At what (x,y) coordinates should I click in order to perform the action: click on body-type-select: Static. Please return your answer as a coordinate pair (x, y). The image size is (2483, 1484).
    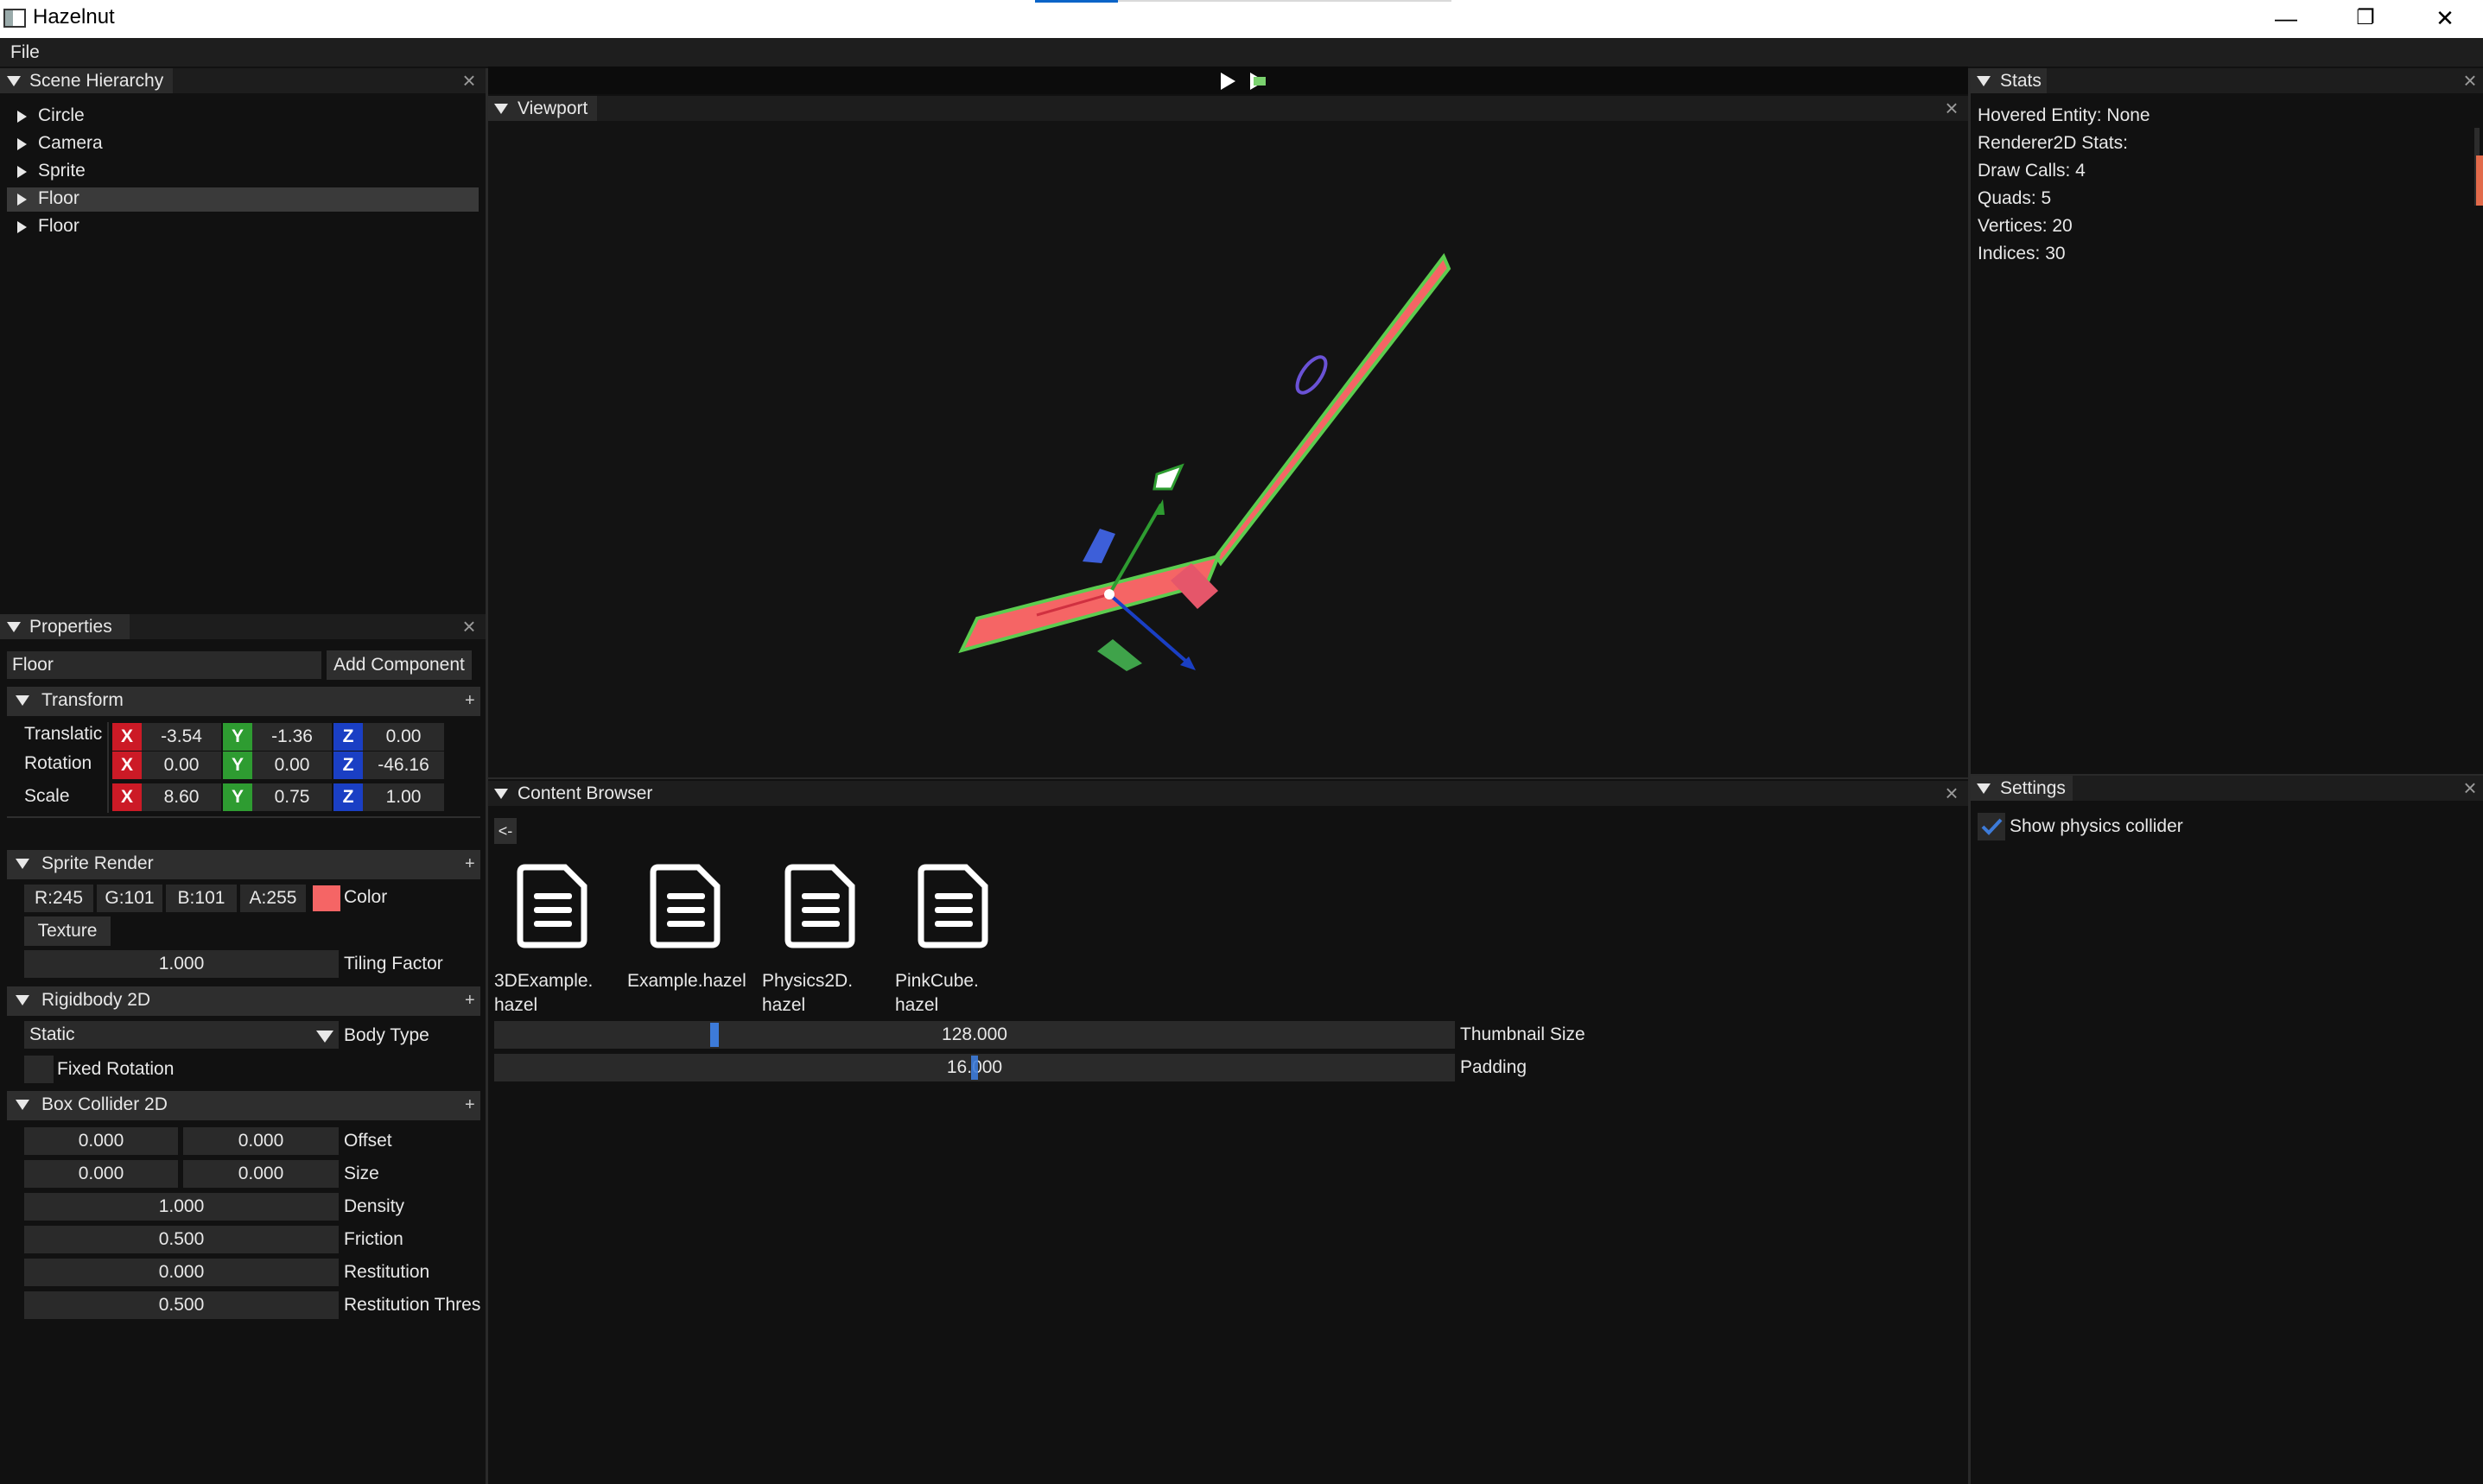
    Looking at the image, I should click on (182, 1035).